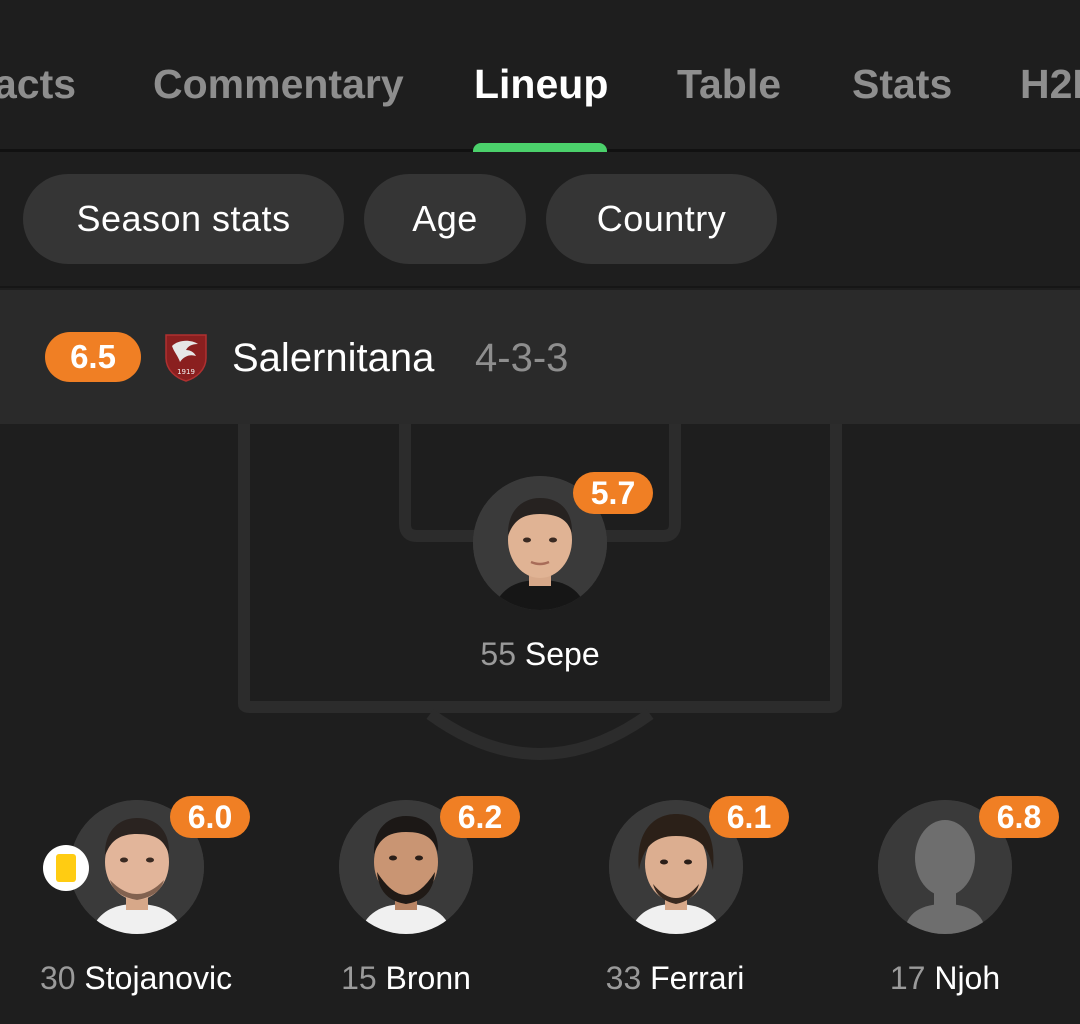 This screenshot has width=1080, height=1024. I want to click on player-label: 33 Ferrari, so click(675, 978).